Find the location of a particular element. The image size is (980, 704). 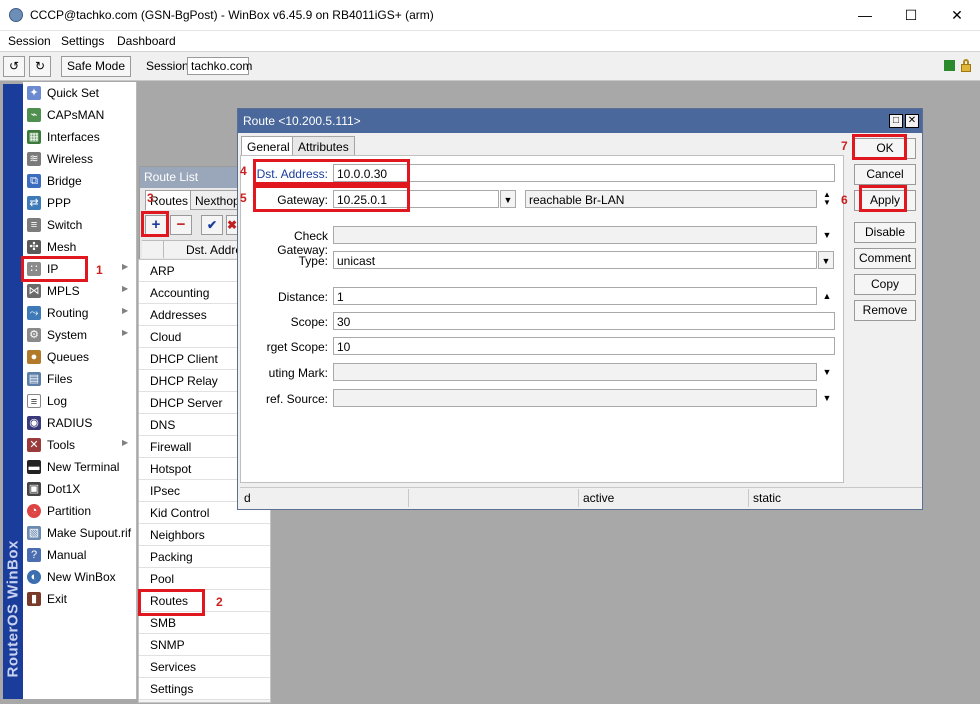

log-icon: ≡ is located at coordinates (34, 401).